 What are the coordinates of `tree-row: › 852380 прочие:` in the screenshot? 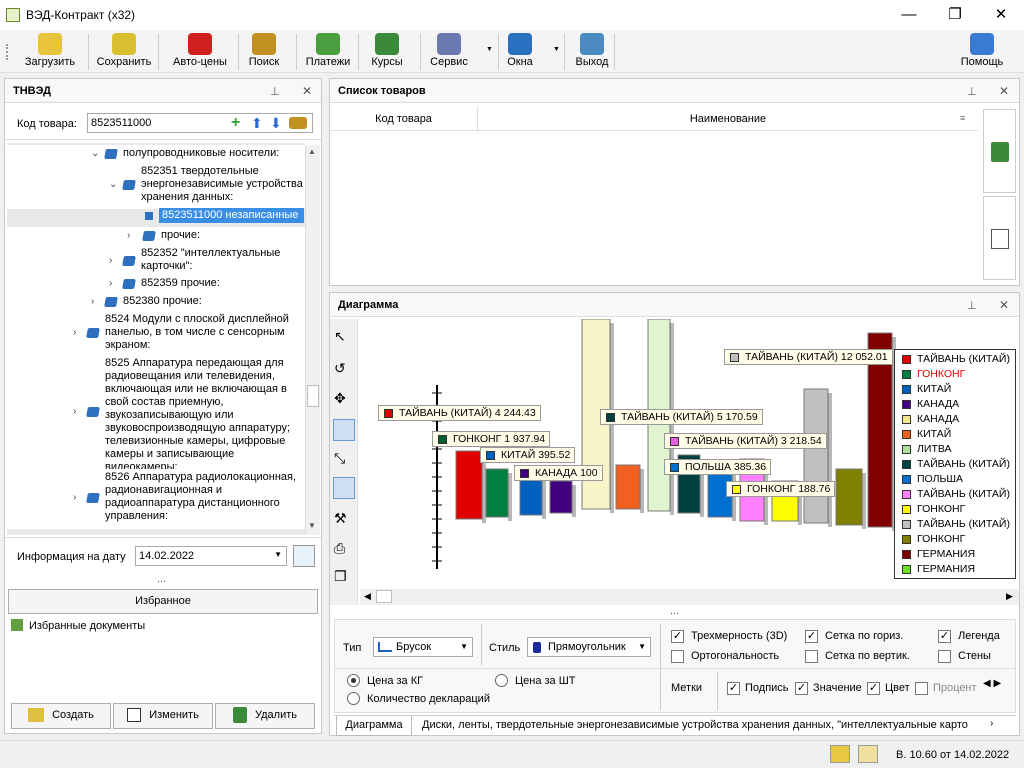 It's located at (156, 302).